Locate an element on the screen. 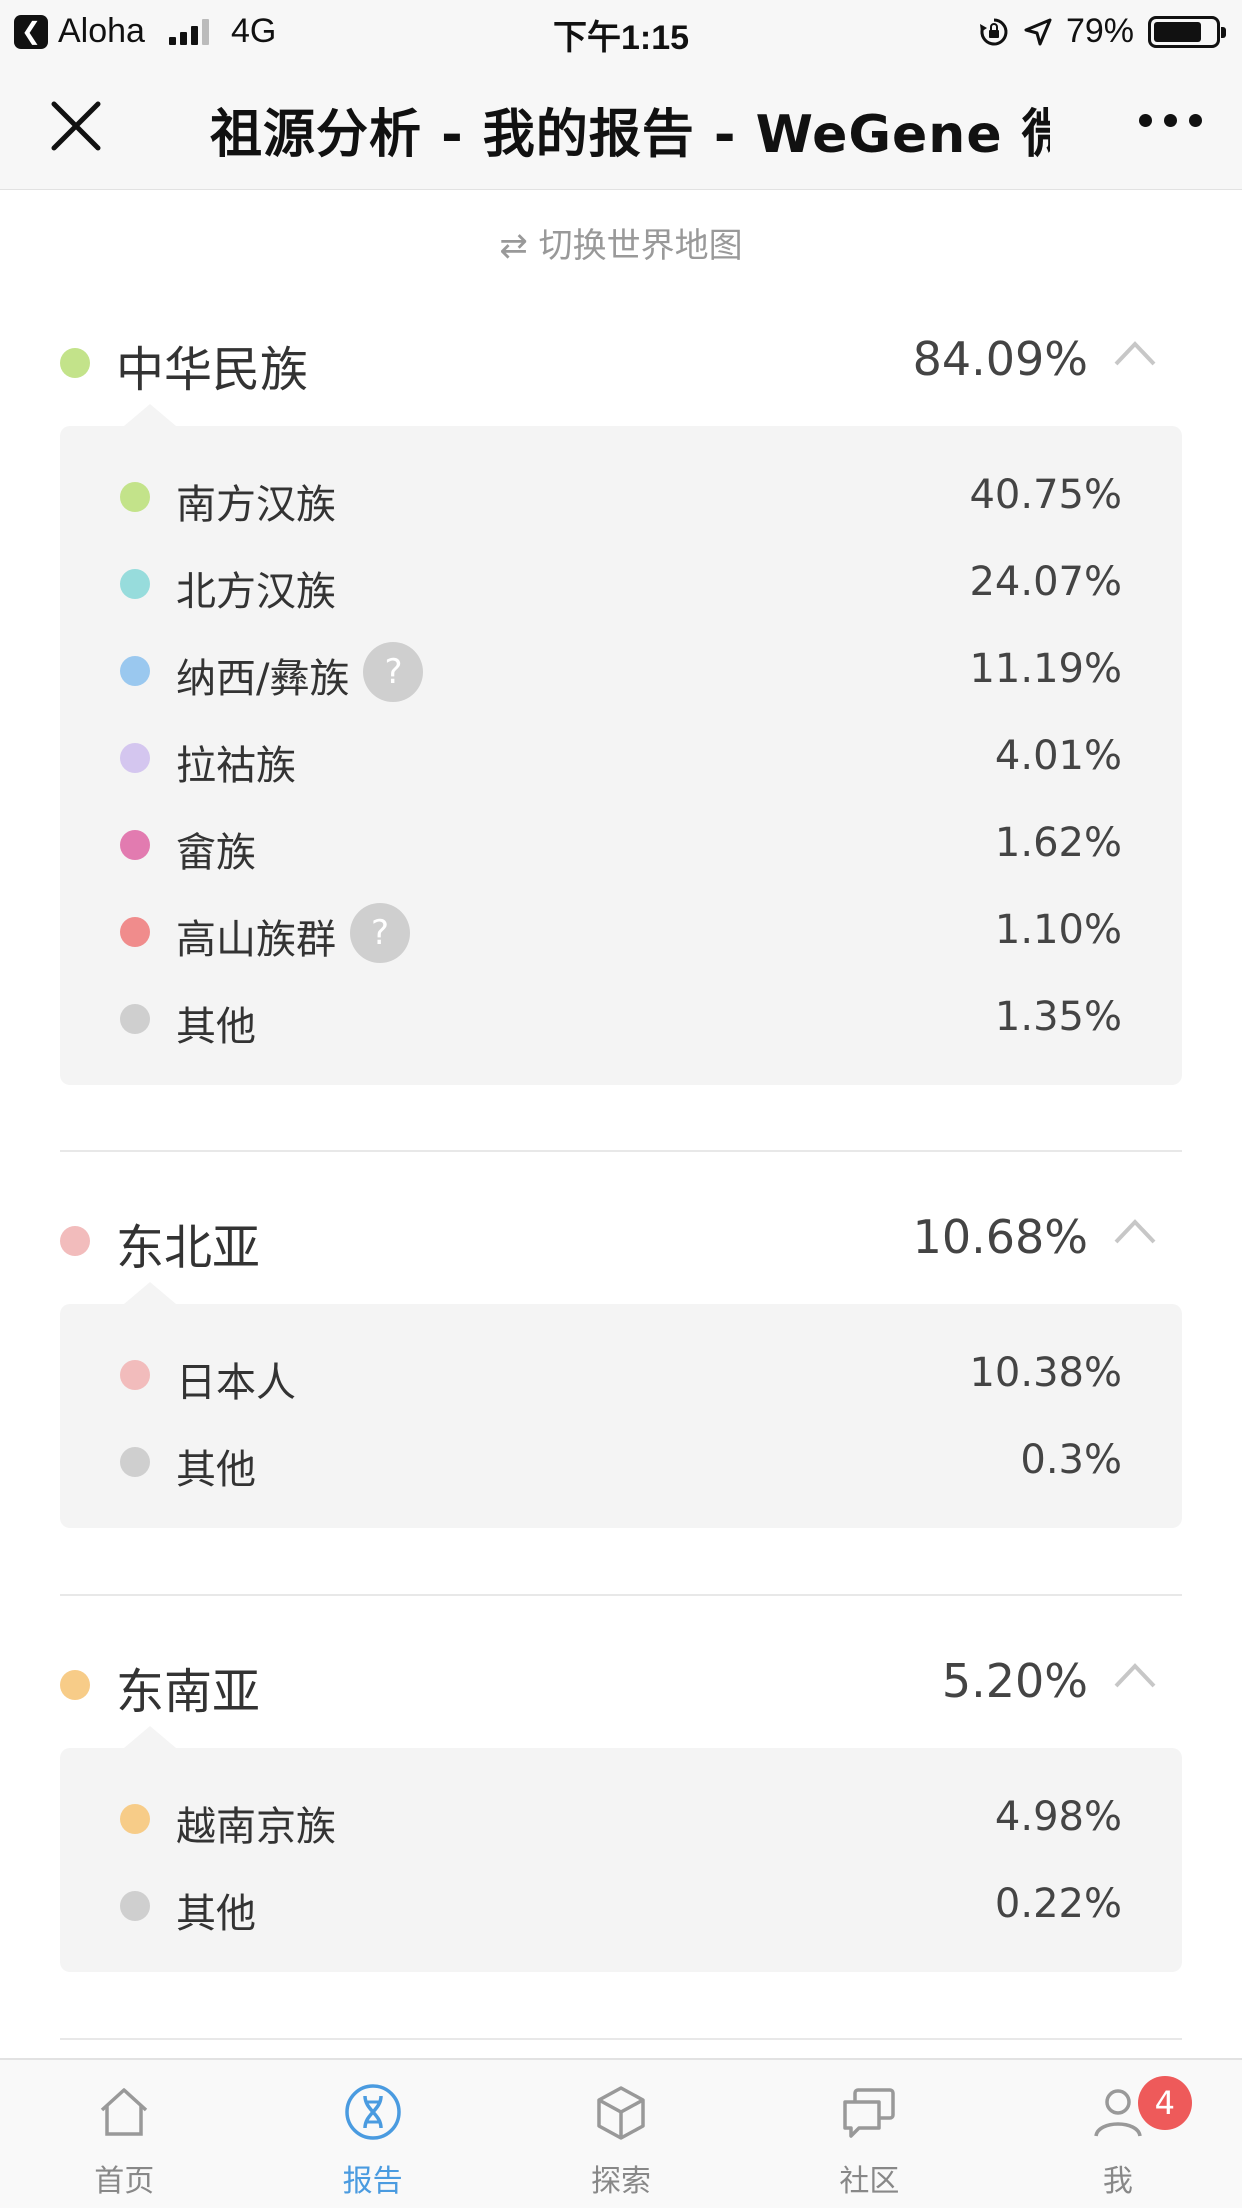  row-percent: 4.98% is located at coordinates (1058, 1817).